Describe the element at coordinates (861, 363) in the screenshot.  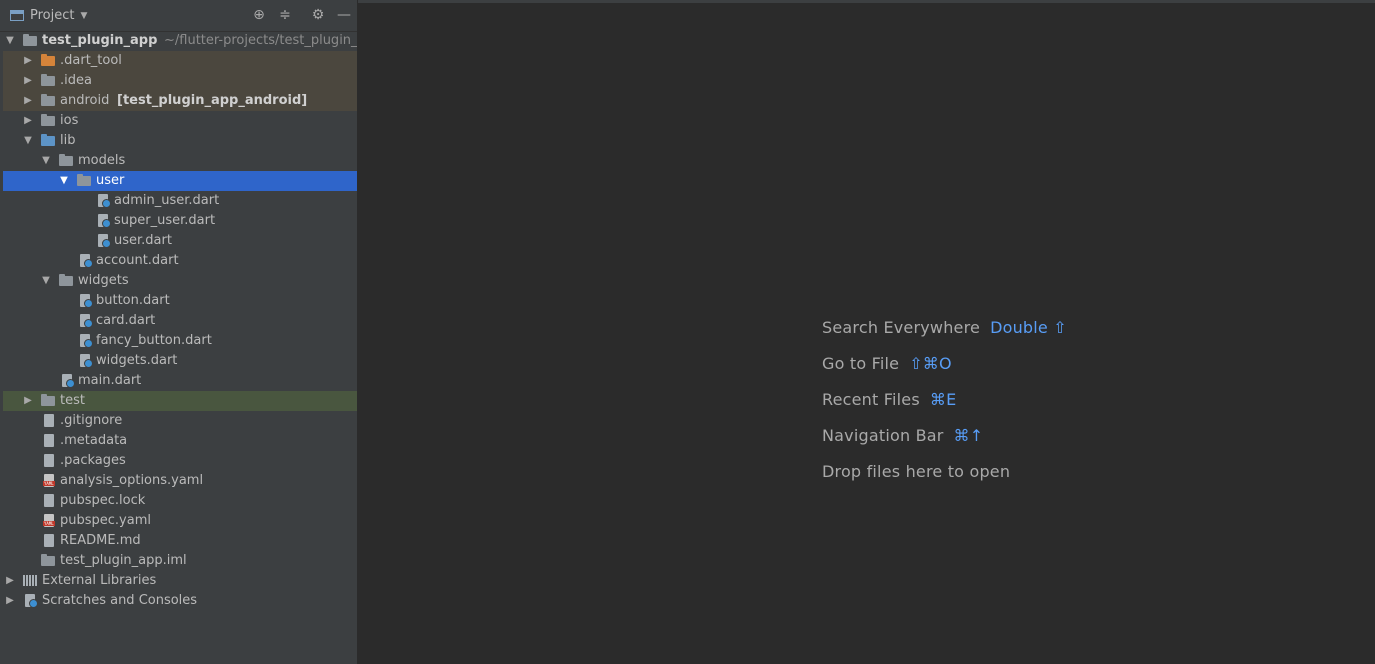
I see `hint-label: Go to File` at that location.